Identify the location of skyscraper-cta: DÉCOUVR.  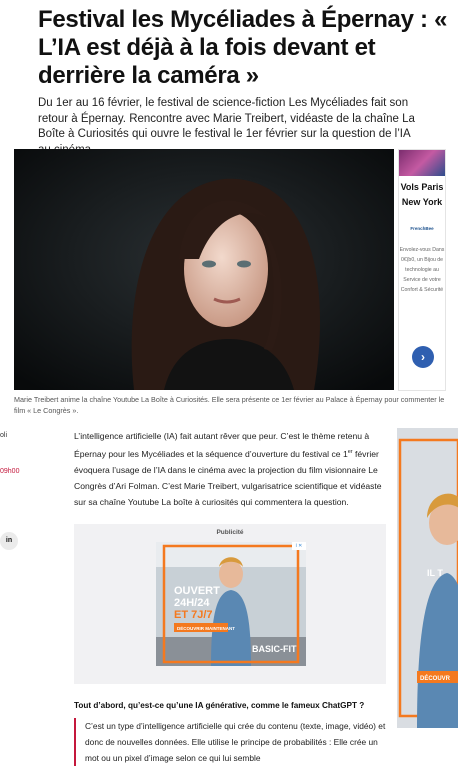
(435, 678).